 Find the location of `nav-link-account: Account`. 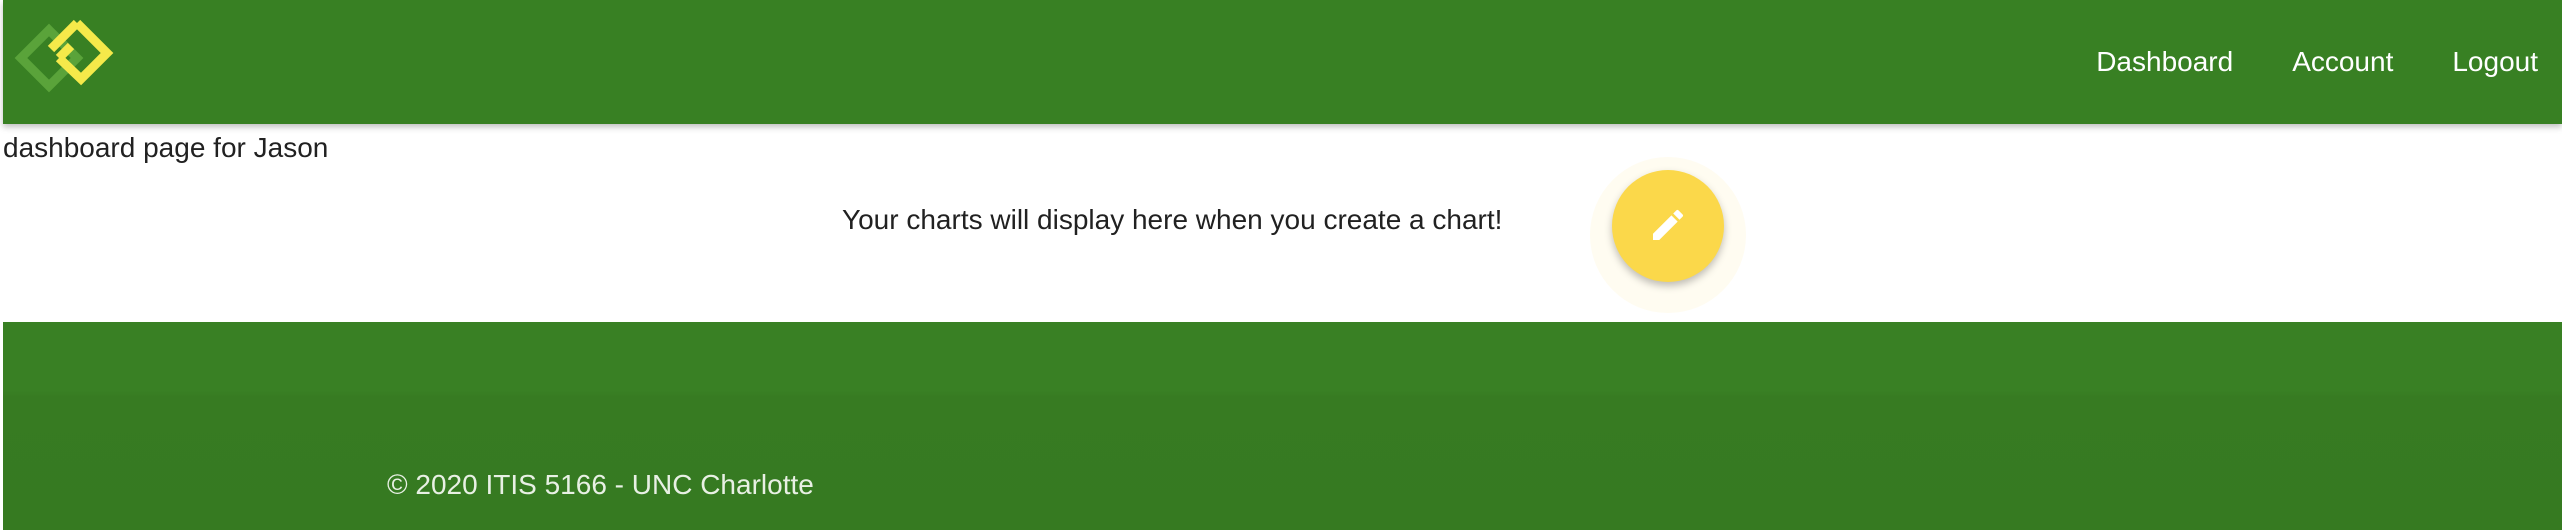

nav-link-account: Account is located at coordinates (2341, 62).